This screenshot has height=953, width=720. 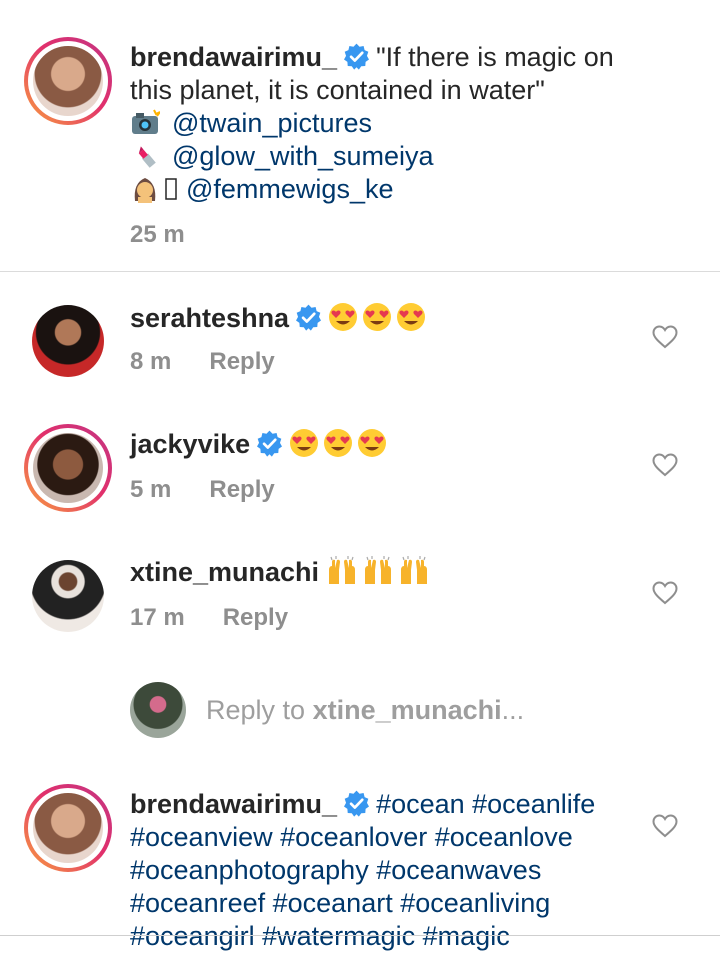 I want to click on credit-row: @glow_with_sumeiya, so click(x=282, y=156).